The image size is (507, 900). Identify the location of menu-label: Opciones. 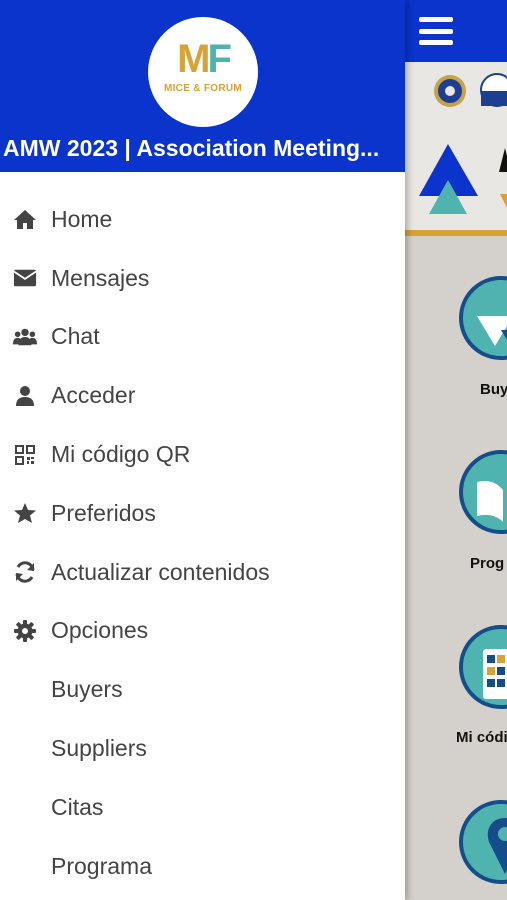
(100, 630).